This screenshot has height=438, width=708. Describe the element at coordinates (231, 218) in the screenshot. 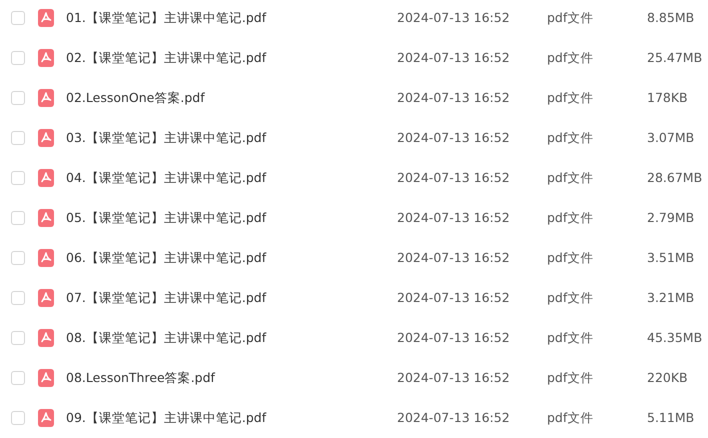

I see `file-name: 05.【课堂笔记】主讲课中笔记.pdf` at that location.